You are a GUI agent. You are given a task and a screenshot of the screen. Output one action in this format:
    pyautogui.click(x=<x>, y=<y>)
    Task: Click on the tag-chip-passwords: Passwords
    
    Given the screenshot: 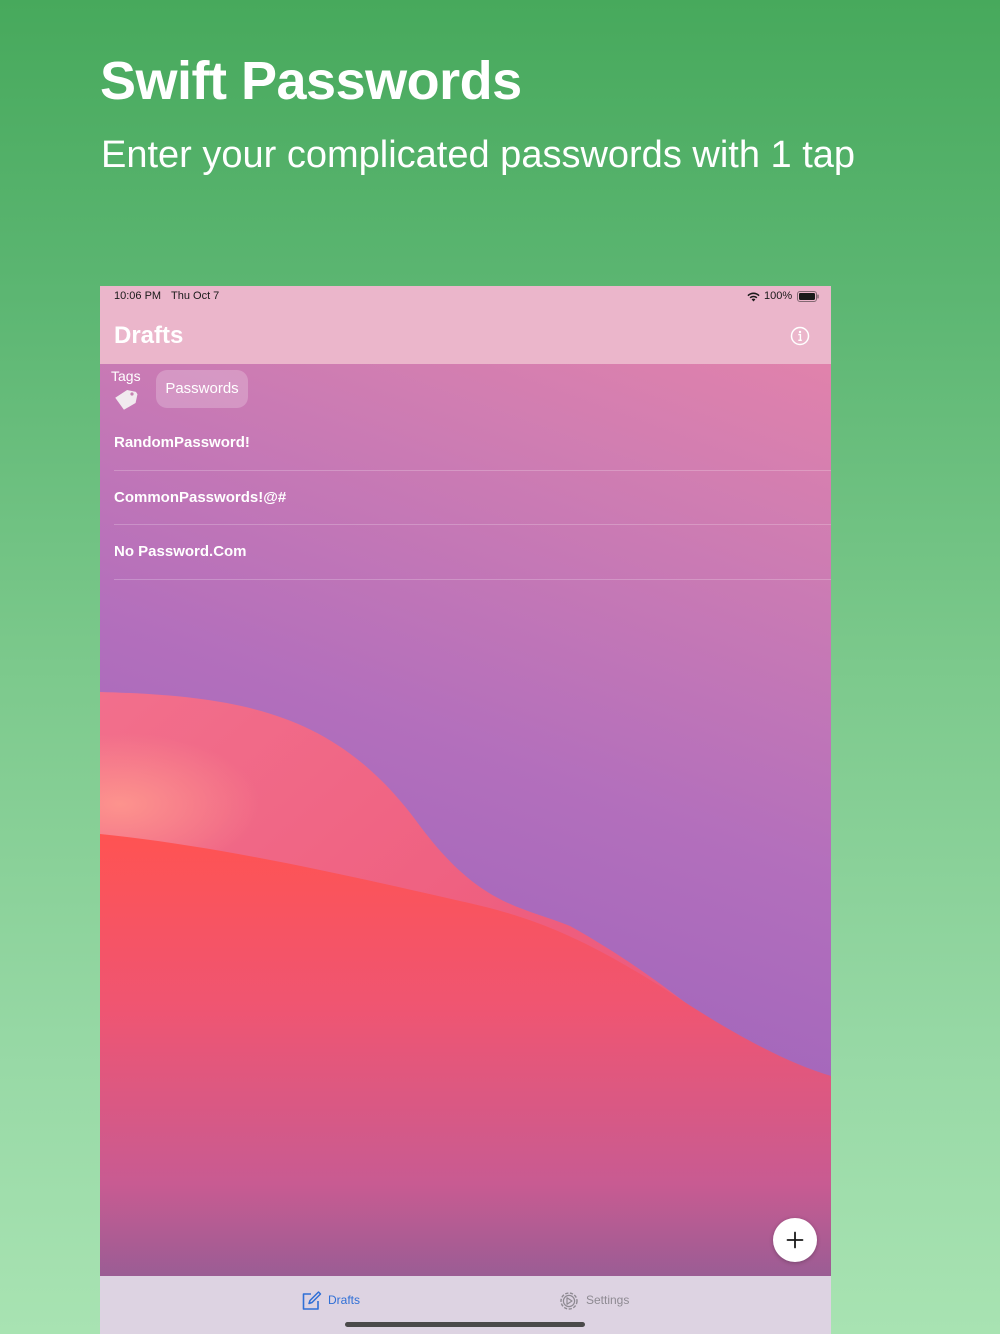 What is the action you would take?
    pyautogui.click(x=202, y=389)
    